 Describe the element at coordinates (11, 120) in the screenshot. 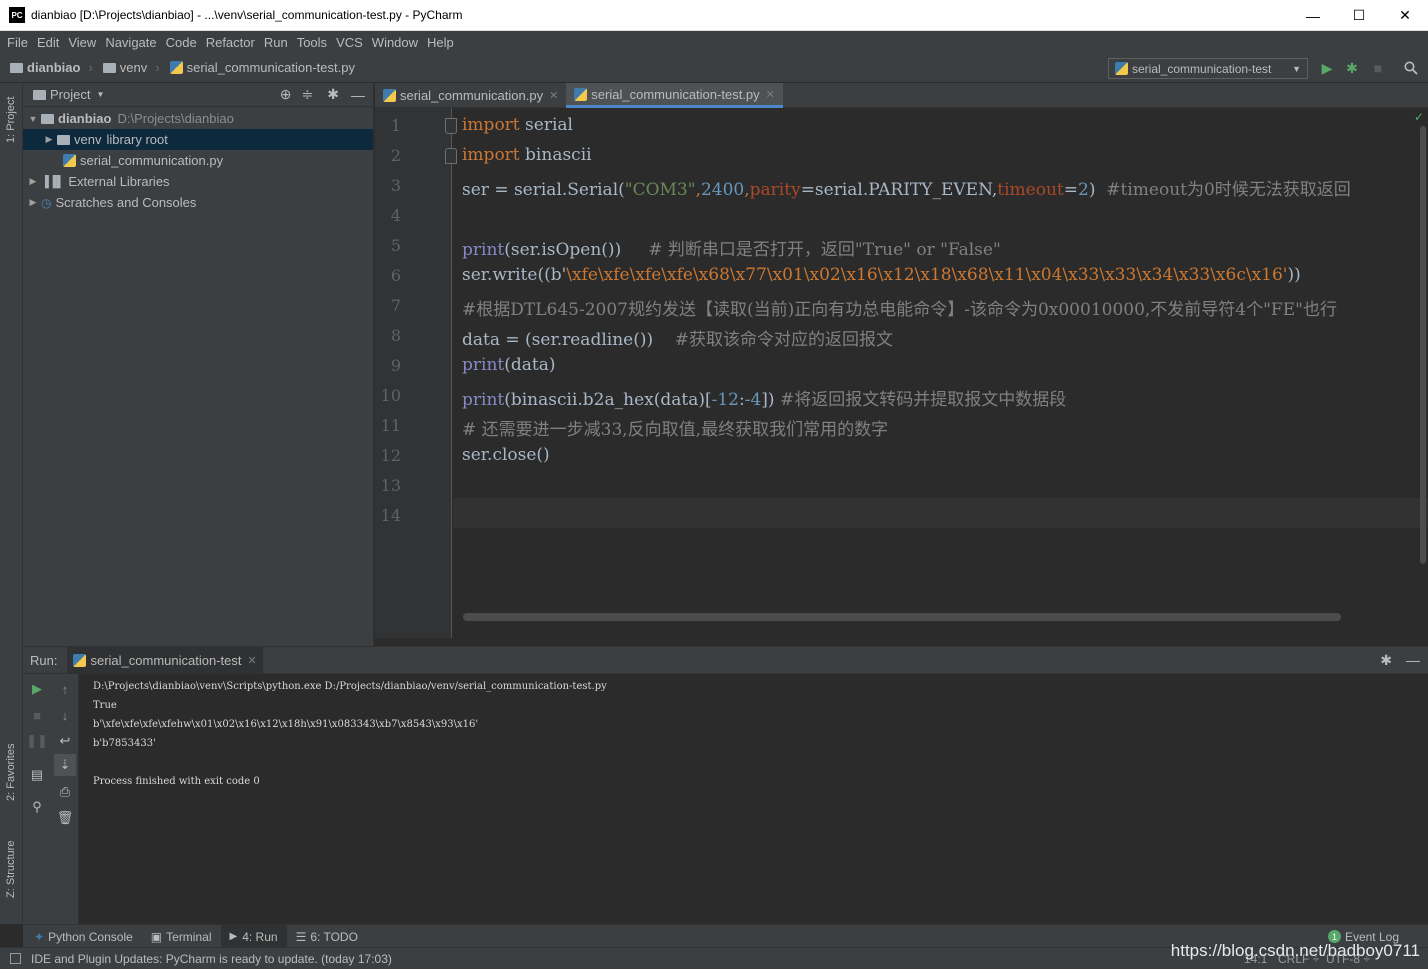

I see `project-tool-button: 1: Project` at that location.